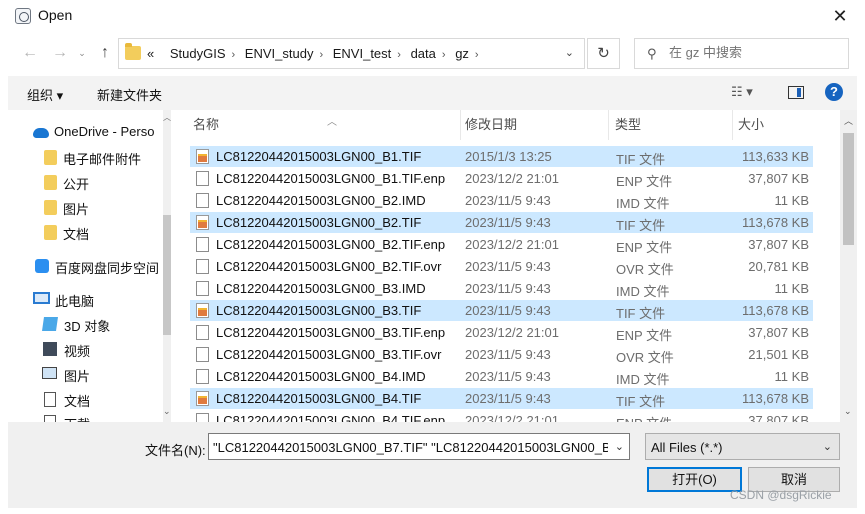 The height and width of the screenshot is (514, 865). What do you see at coordinates (329, 354) in the screenshot?
I see `file-name-cell: LC81220442015003LGN00_B3.TIF.ovr` at bounding box center [329, 354].